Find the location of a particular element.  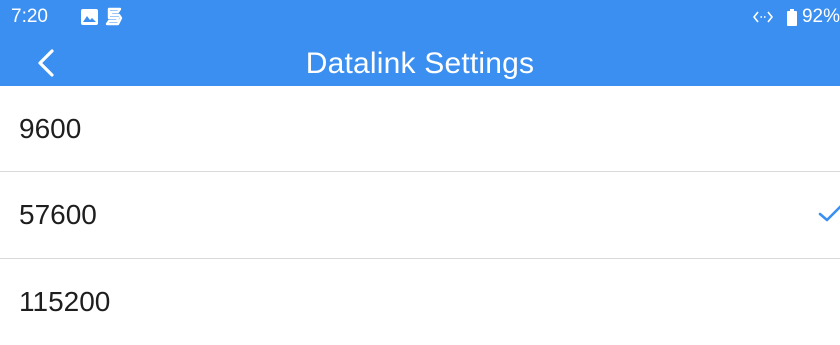

option-label: 9600 is located at coordinates (50, 128).